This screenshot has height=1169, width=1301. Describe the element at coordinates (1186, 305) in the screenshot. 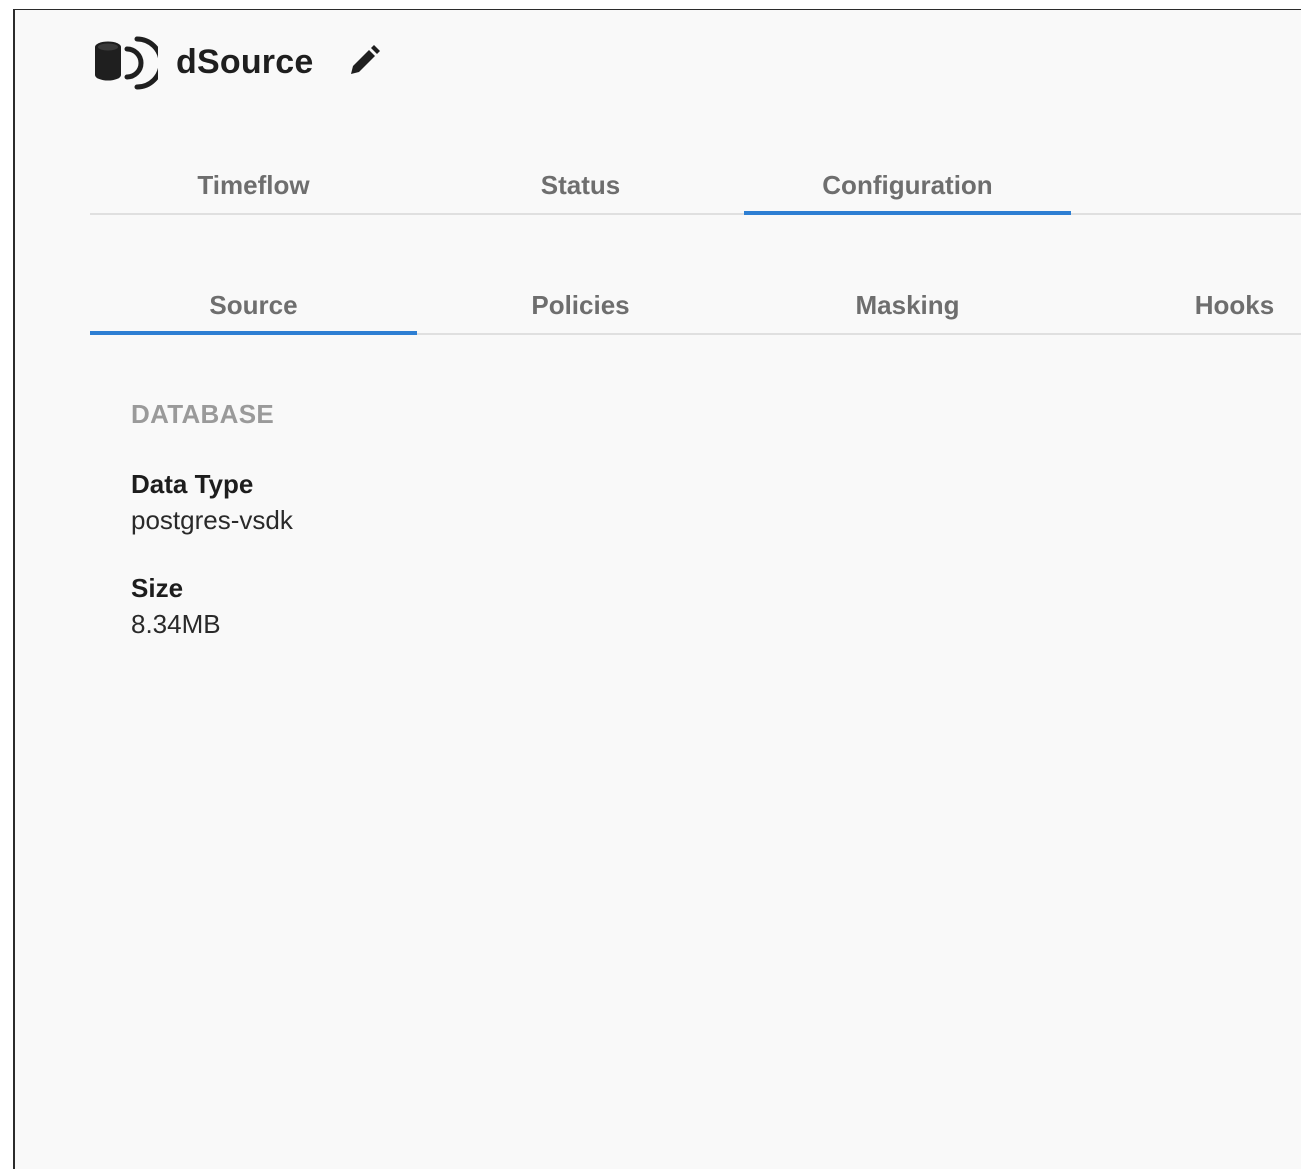

I see `tab-hooks: Hooks` at that location.